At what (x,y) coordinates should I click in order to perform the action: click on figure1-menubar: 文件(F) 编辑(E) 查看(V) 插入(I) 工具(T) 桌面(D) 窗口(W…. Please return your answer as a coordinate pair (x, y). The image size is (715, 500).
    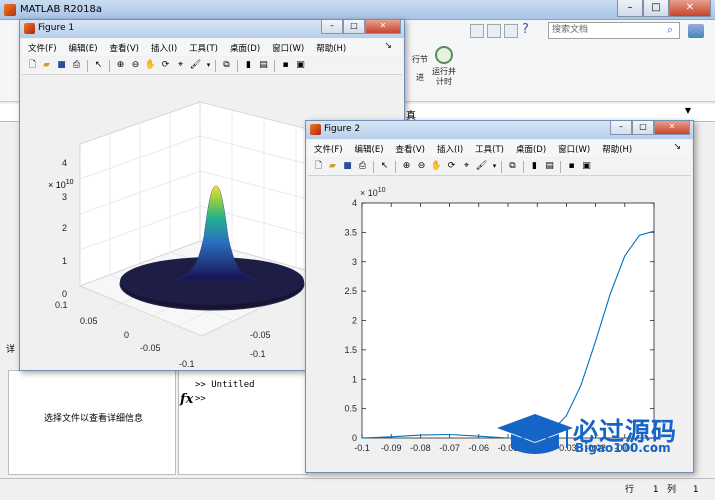
    Looking at the image, I should click on (212, 47).